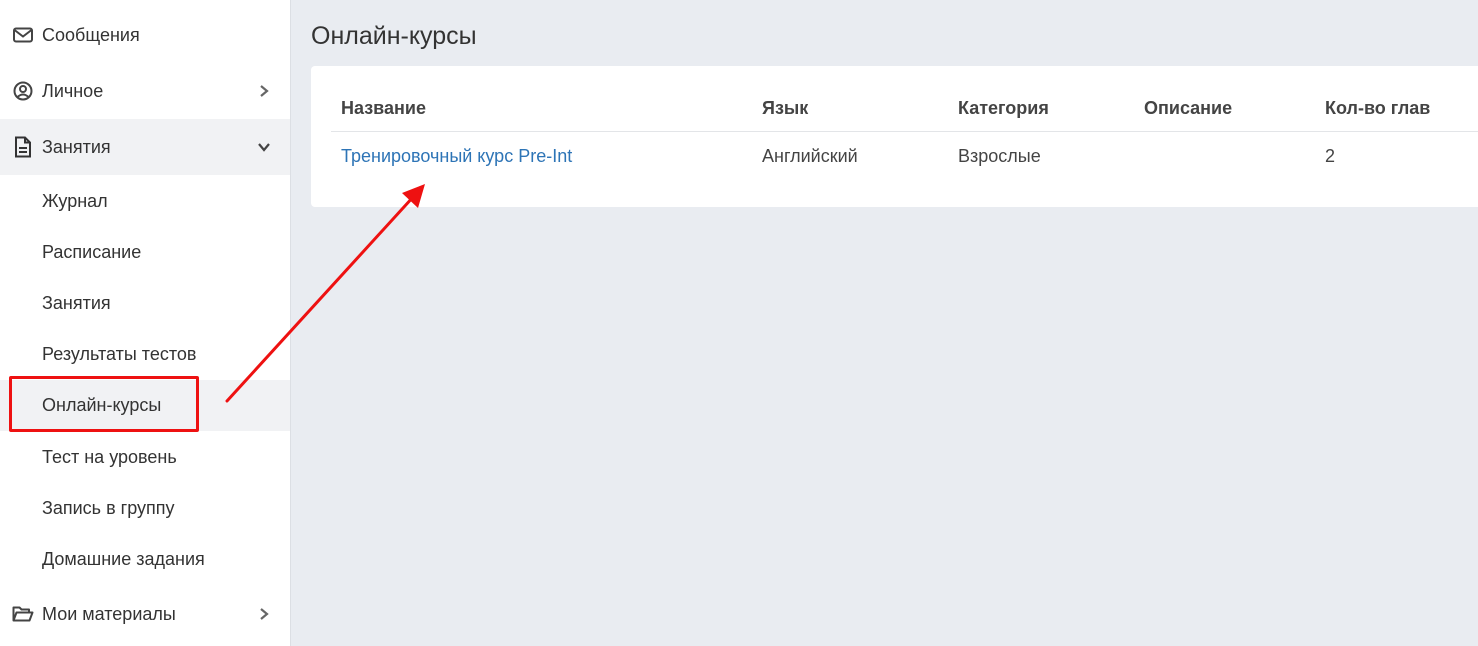 The height and width of the screenshot is (646, 1478). What do you see at coordinates (1041, 109) in the screenshot?
I see `column-header-category: Категория` at bounding box center [1041, 109].